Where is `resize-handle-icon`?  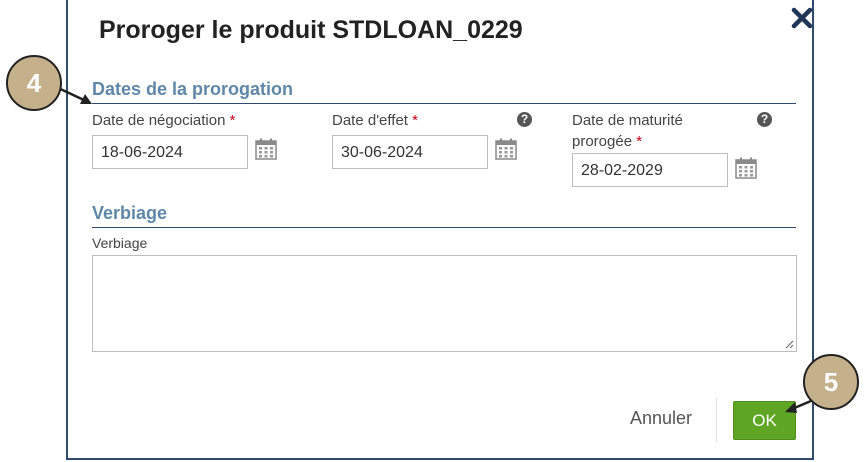 resize-handle-icon is located at coordinates (789, 344).